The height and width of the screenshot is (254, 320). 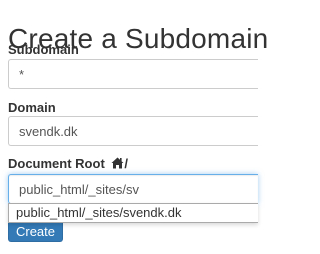 What do you see at coordinates (43, 49) in the screenshot?
I see `subdomain-label: Subdomain` at bounding box center [43, 49].